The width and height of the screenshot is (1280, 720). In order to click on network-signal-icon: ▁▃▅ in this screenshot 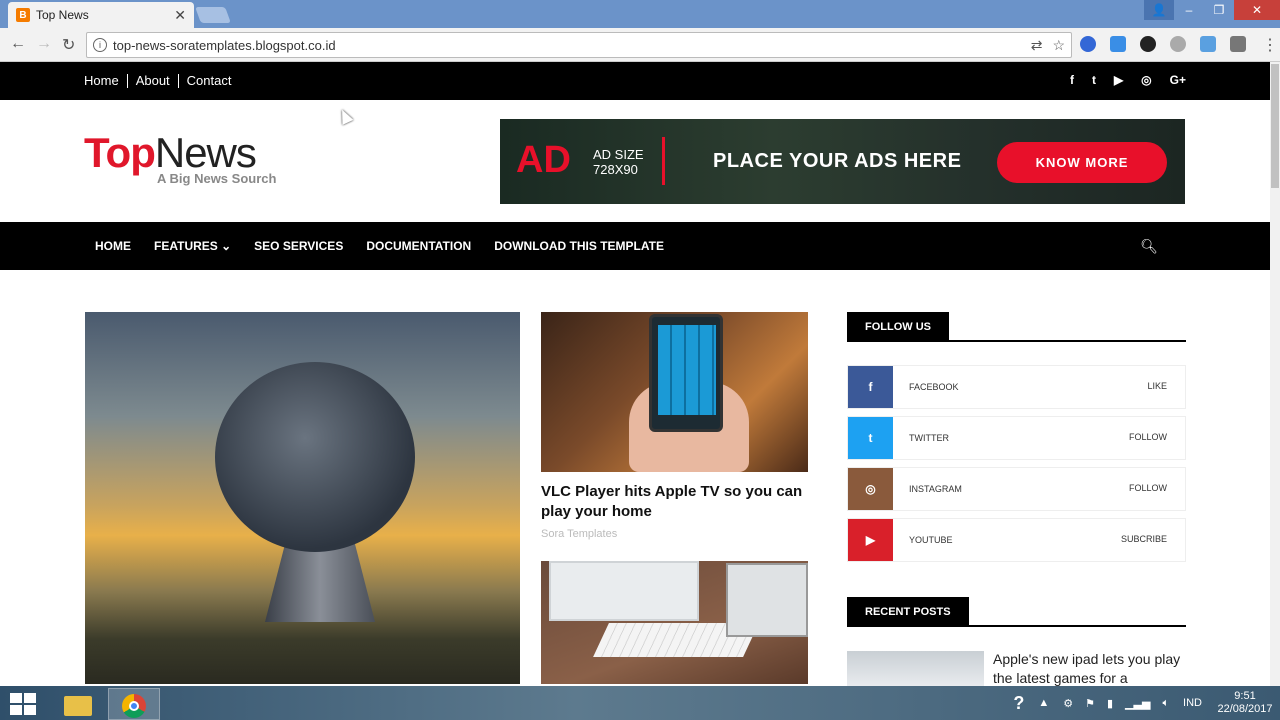, I will do `click(1137, 703)`.